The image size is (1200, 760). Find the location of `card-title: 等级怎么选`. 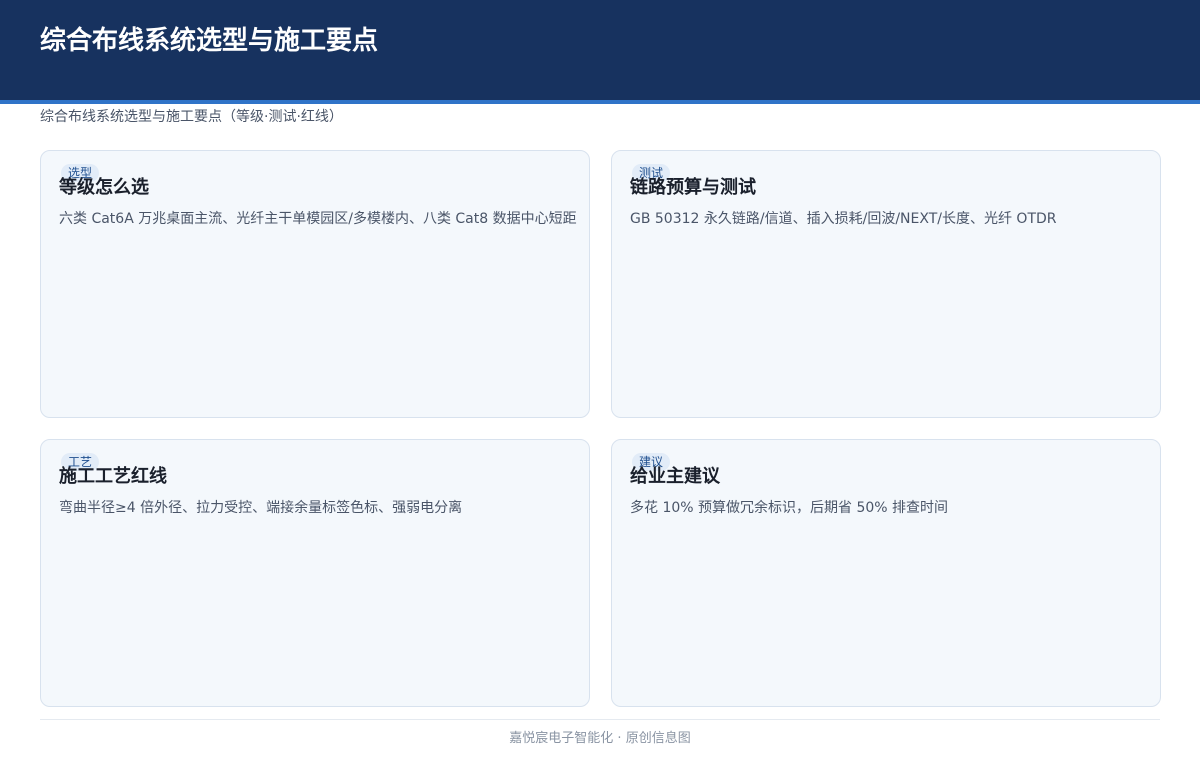

card-title: 等级怎么选 is located at coordinates (104, 187).